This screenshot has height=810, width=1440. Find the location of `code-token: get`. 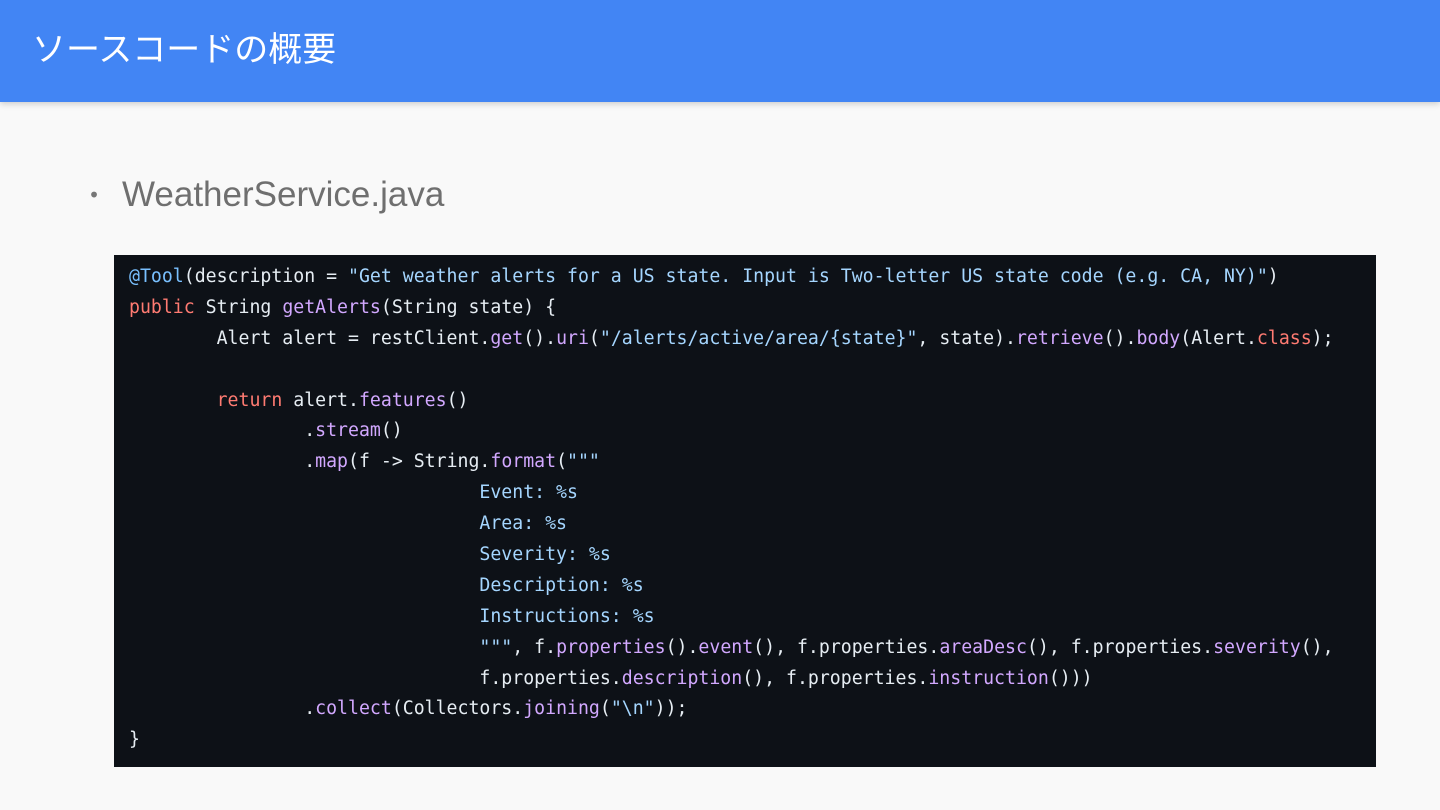

code-token: get is located at coordinates (507, 338).